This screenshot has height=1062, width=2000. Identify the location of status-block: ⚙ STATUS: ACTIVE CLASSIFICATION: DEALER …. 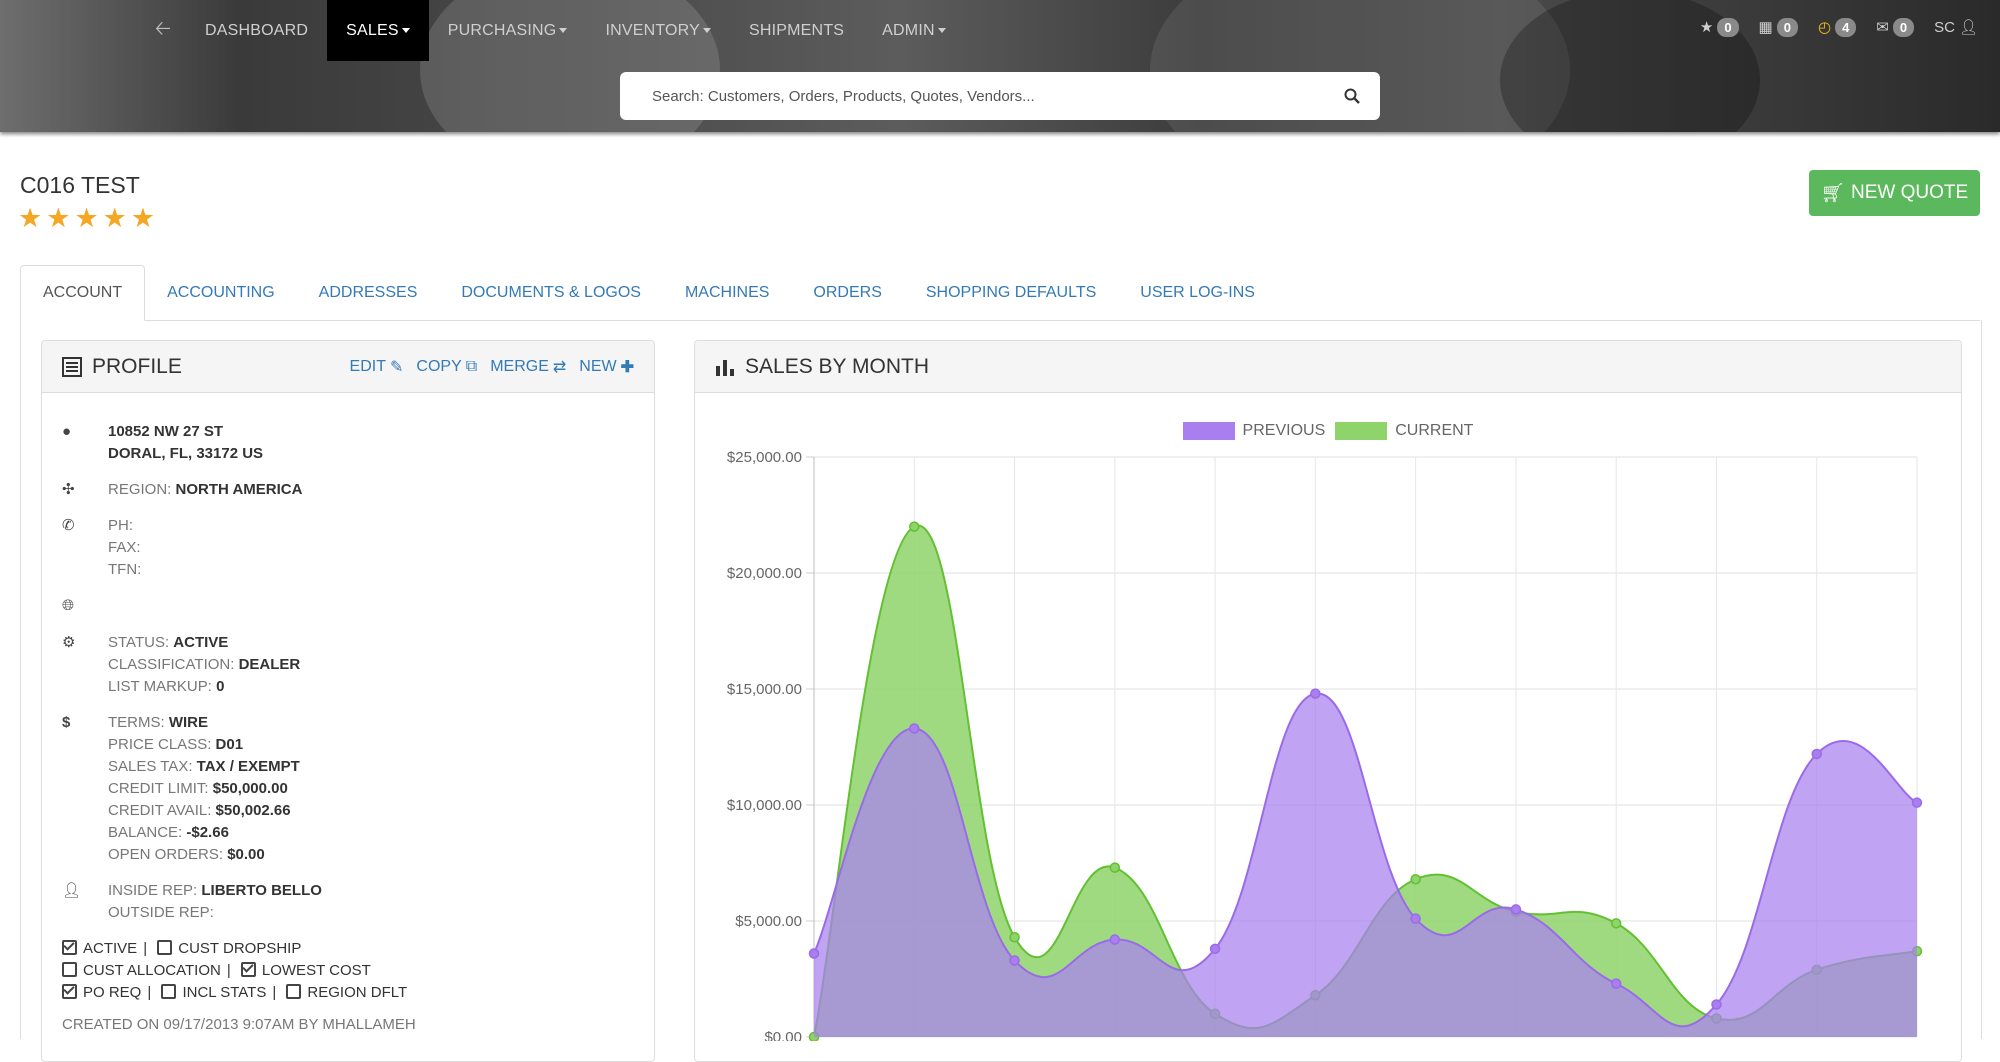
(181, 664).